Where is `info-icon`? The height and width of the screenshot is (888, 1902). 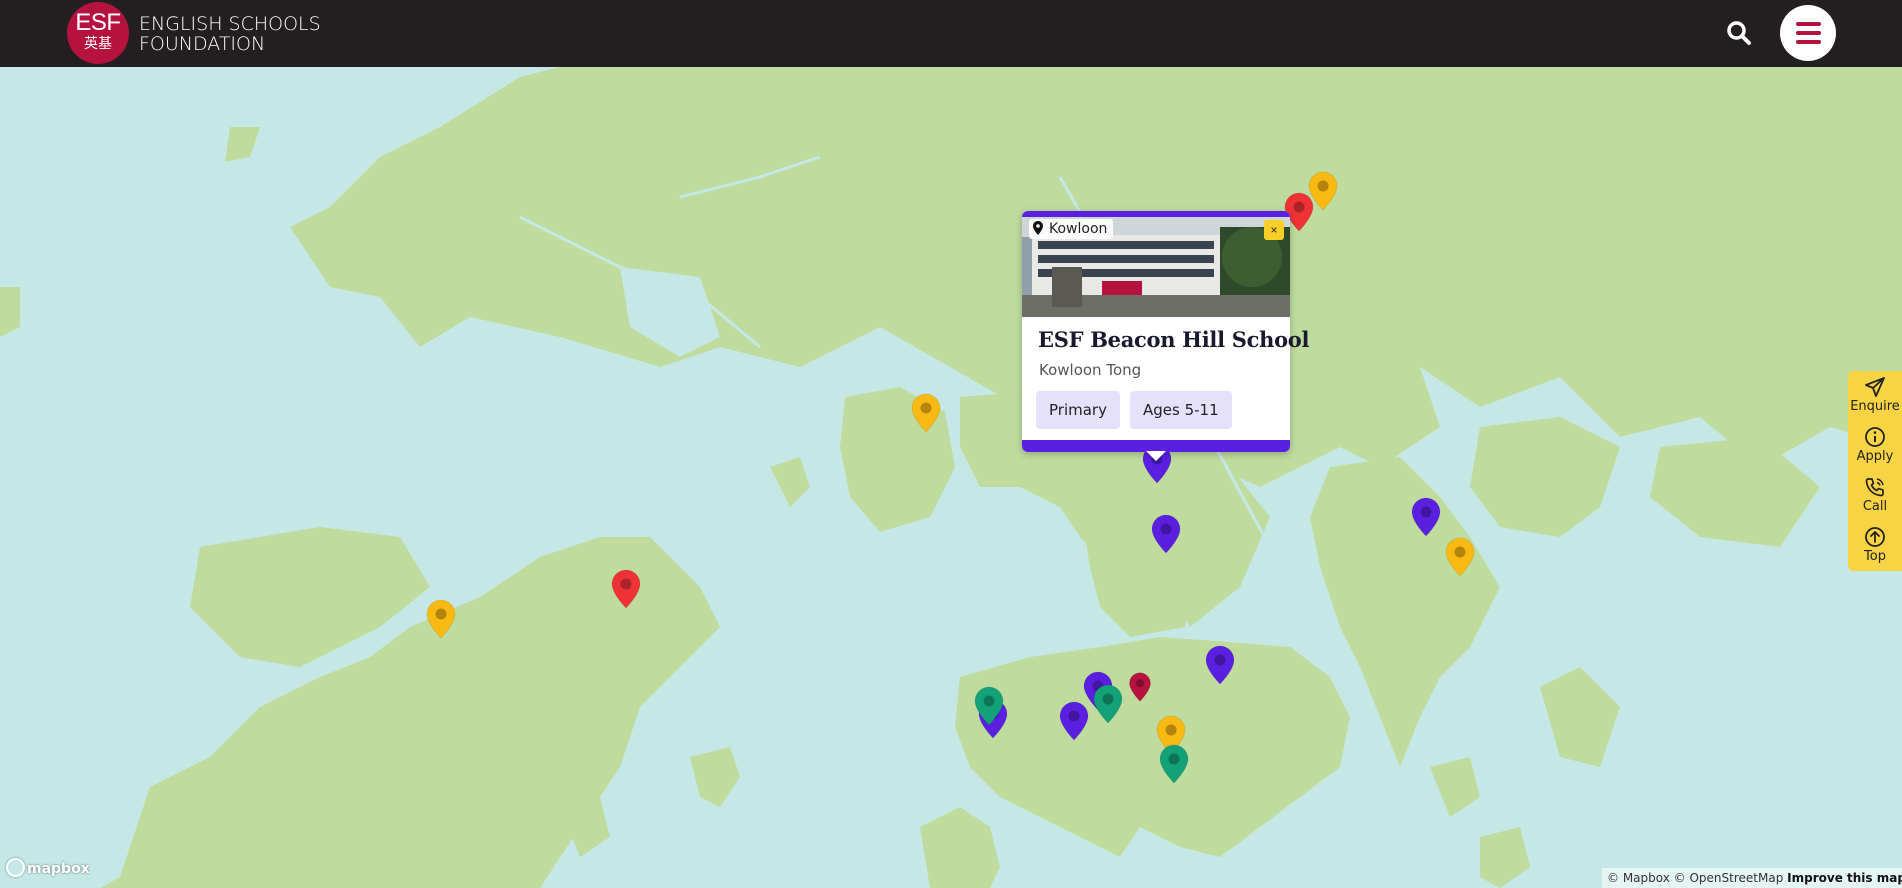 info-icon is located at coordinates (1875, 437).